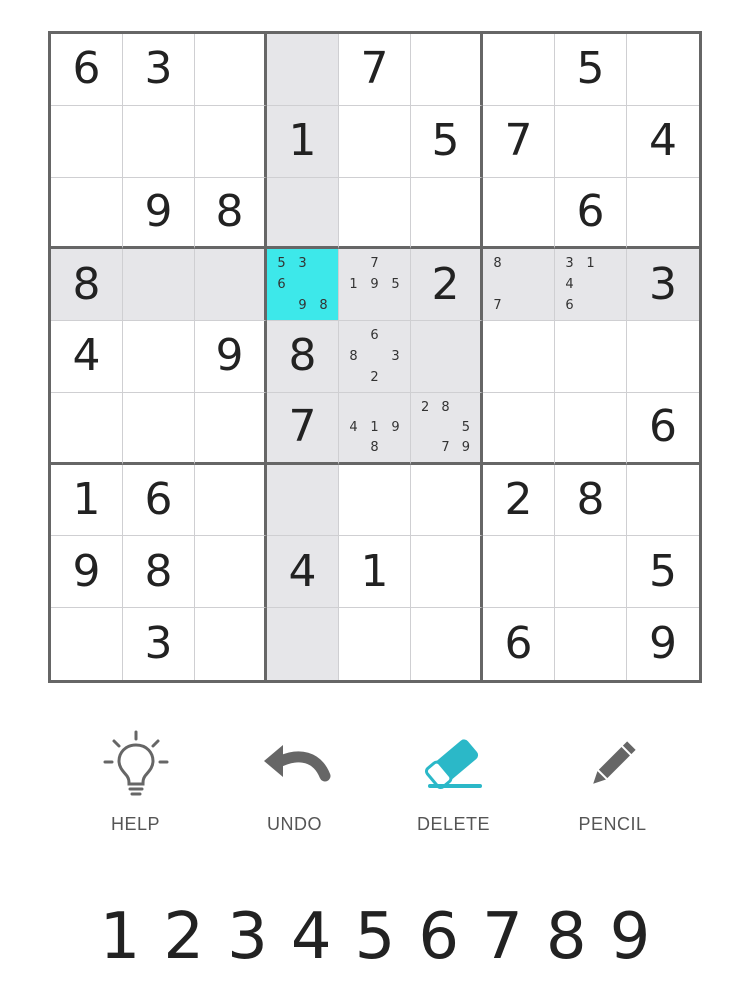 Image resolution: width=750 pixels, height=1000 pixels. I want to click on number-key: 1, so click(120, 937).